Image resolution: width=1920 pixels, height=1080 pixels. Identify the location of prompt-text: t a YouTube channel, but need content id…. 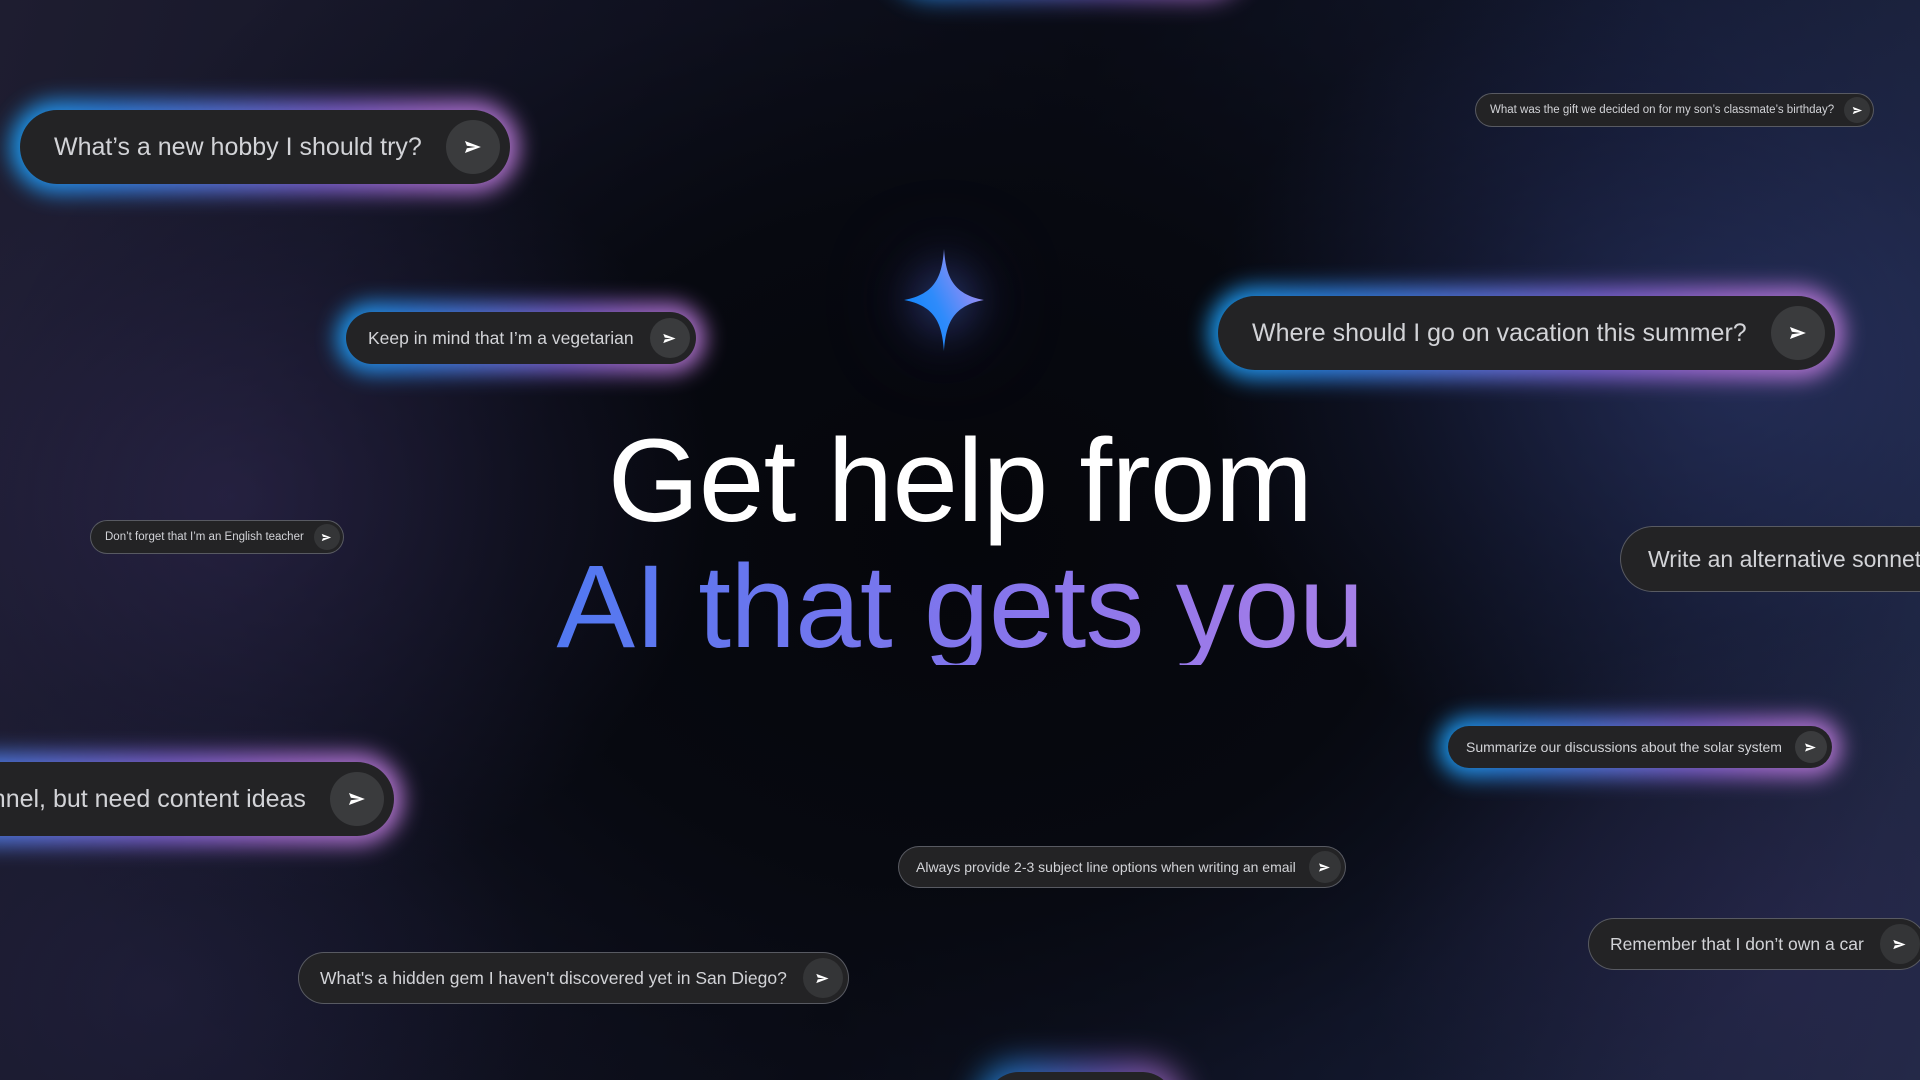
(153, 798).